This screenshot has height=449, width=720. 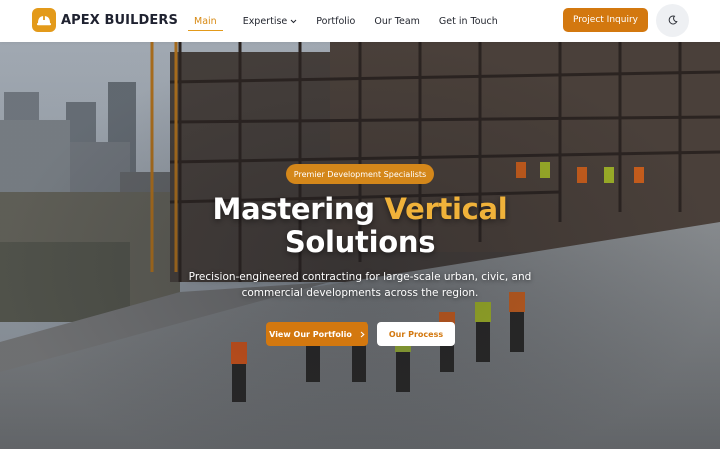 I want to click on brand-logo: APEX BUILDERS, so click(x=105, y=20).